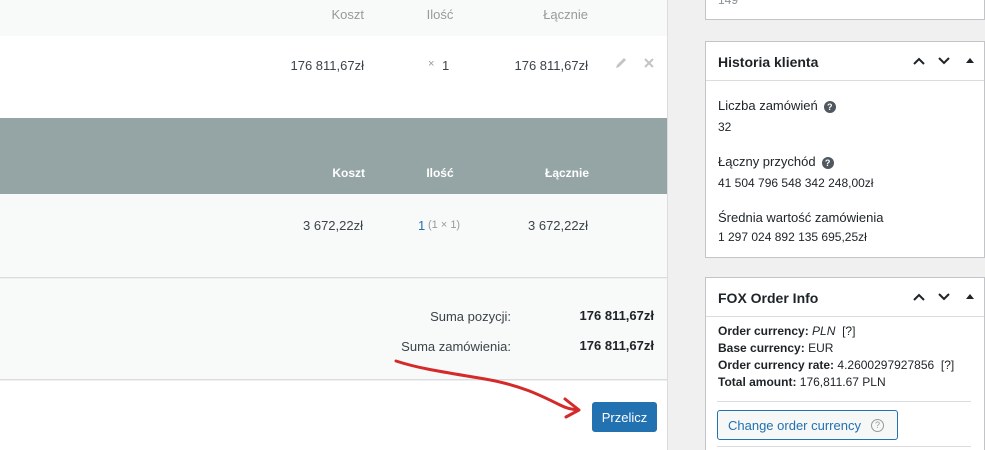 The width and height of the screenshot is (985, 450). Describe the element at coordinates (848, 331) in the screenshot. I see `order-currency-help: [?]` at that location.